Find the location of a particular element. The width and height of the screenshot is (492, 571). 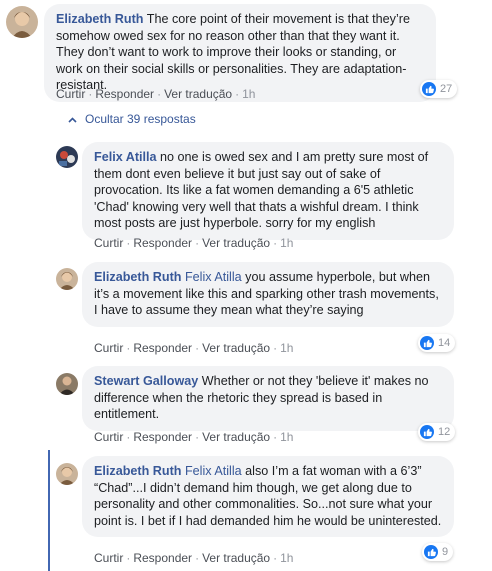

reaction-count: 9 is located at coordinates (438, 552).